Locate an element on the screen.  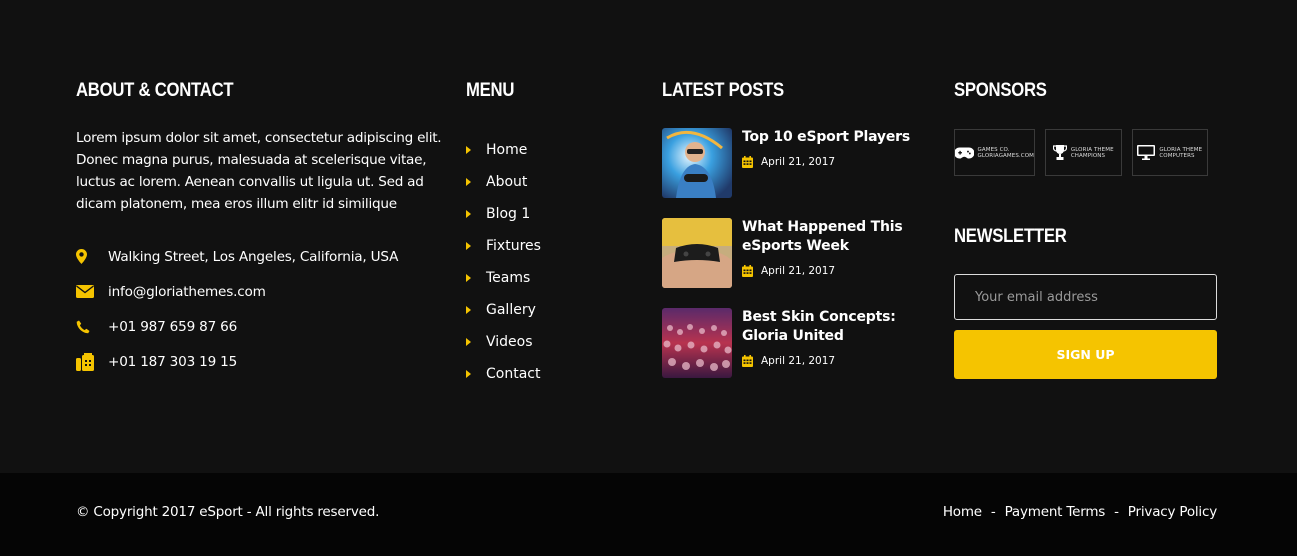
sponsor-logo-champions: GLORIA THEME CHAMPIONS is located at coordinates (1083, 152).